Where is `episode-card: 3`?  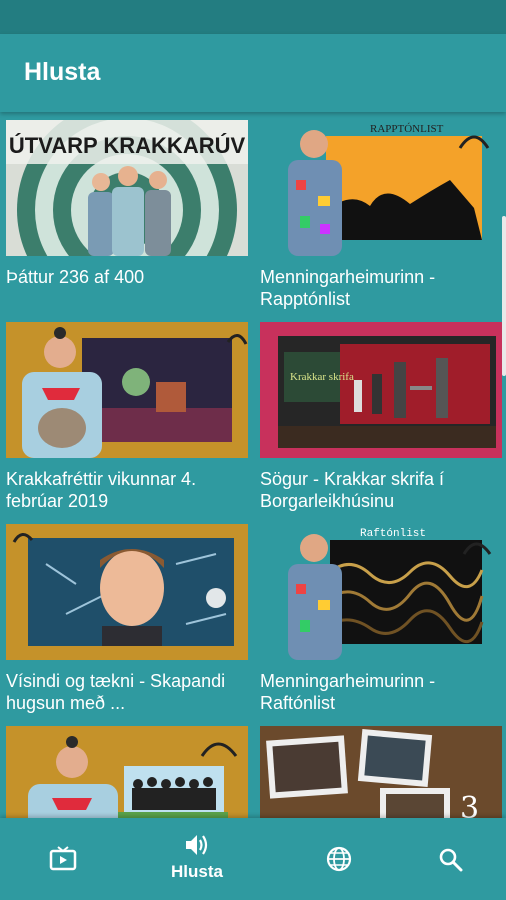 episode-card: 3 is located at coordinates (381, 772).